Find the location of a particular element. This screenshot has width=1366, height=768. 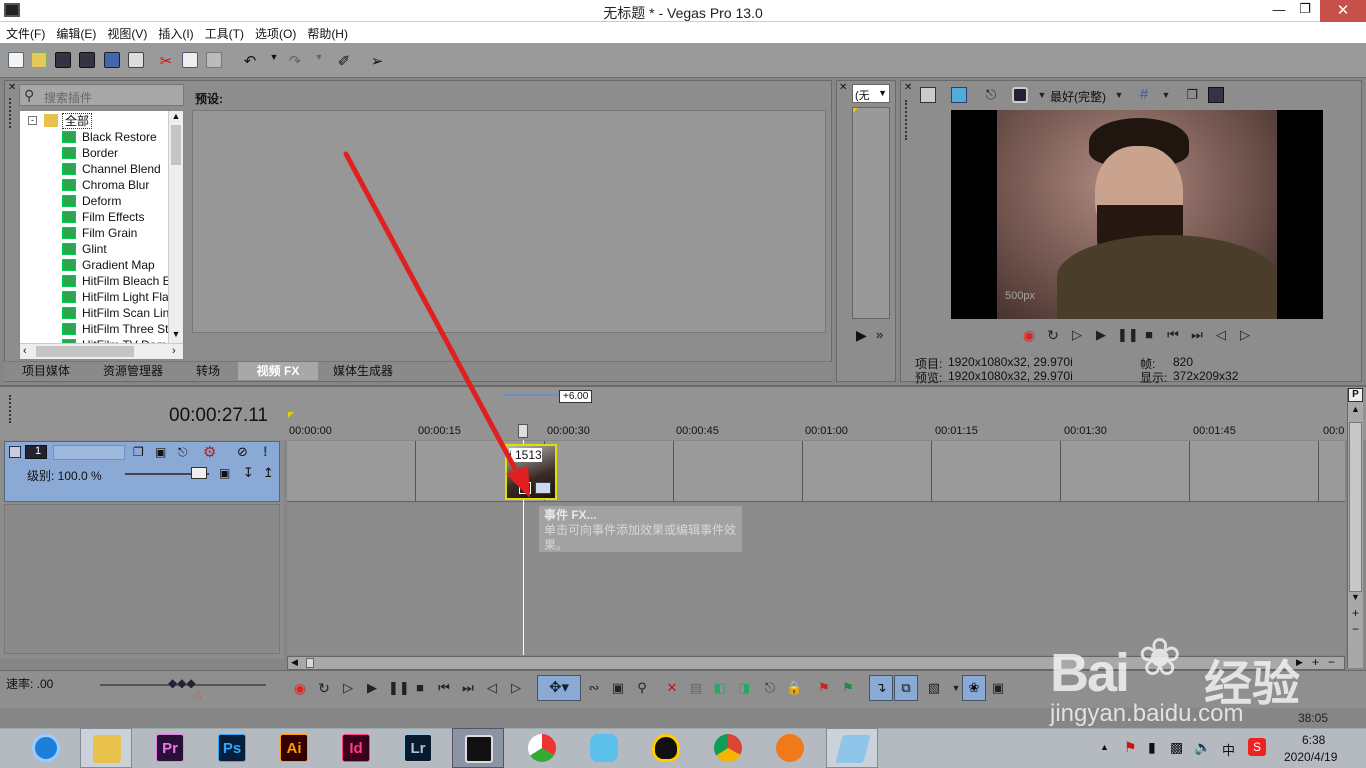

overlay-icon is located at coordinates (1020, 95).